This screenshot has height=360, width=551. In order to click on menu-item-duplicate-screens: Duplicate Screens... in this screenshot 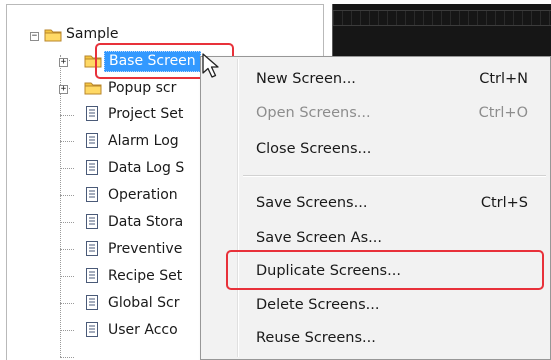, I will do `click(375, 272)`.